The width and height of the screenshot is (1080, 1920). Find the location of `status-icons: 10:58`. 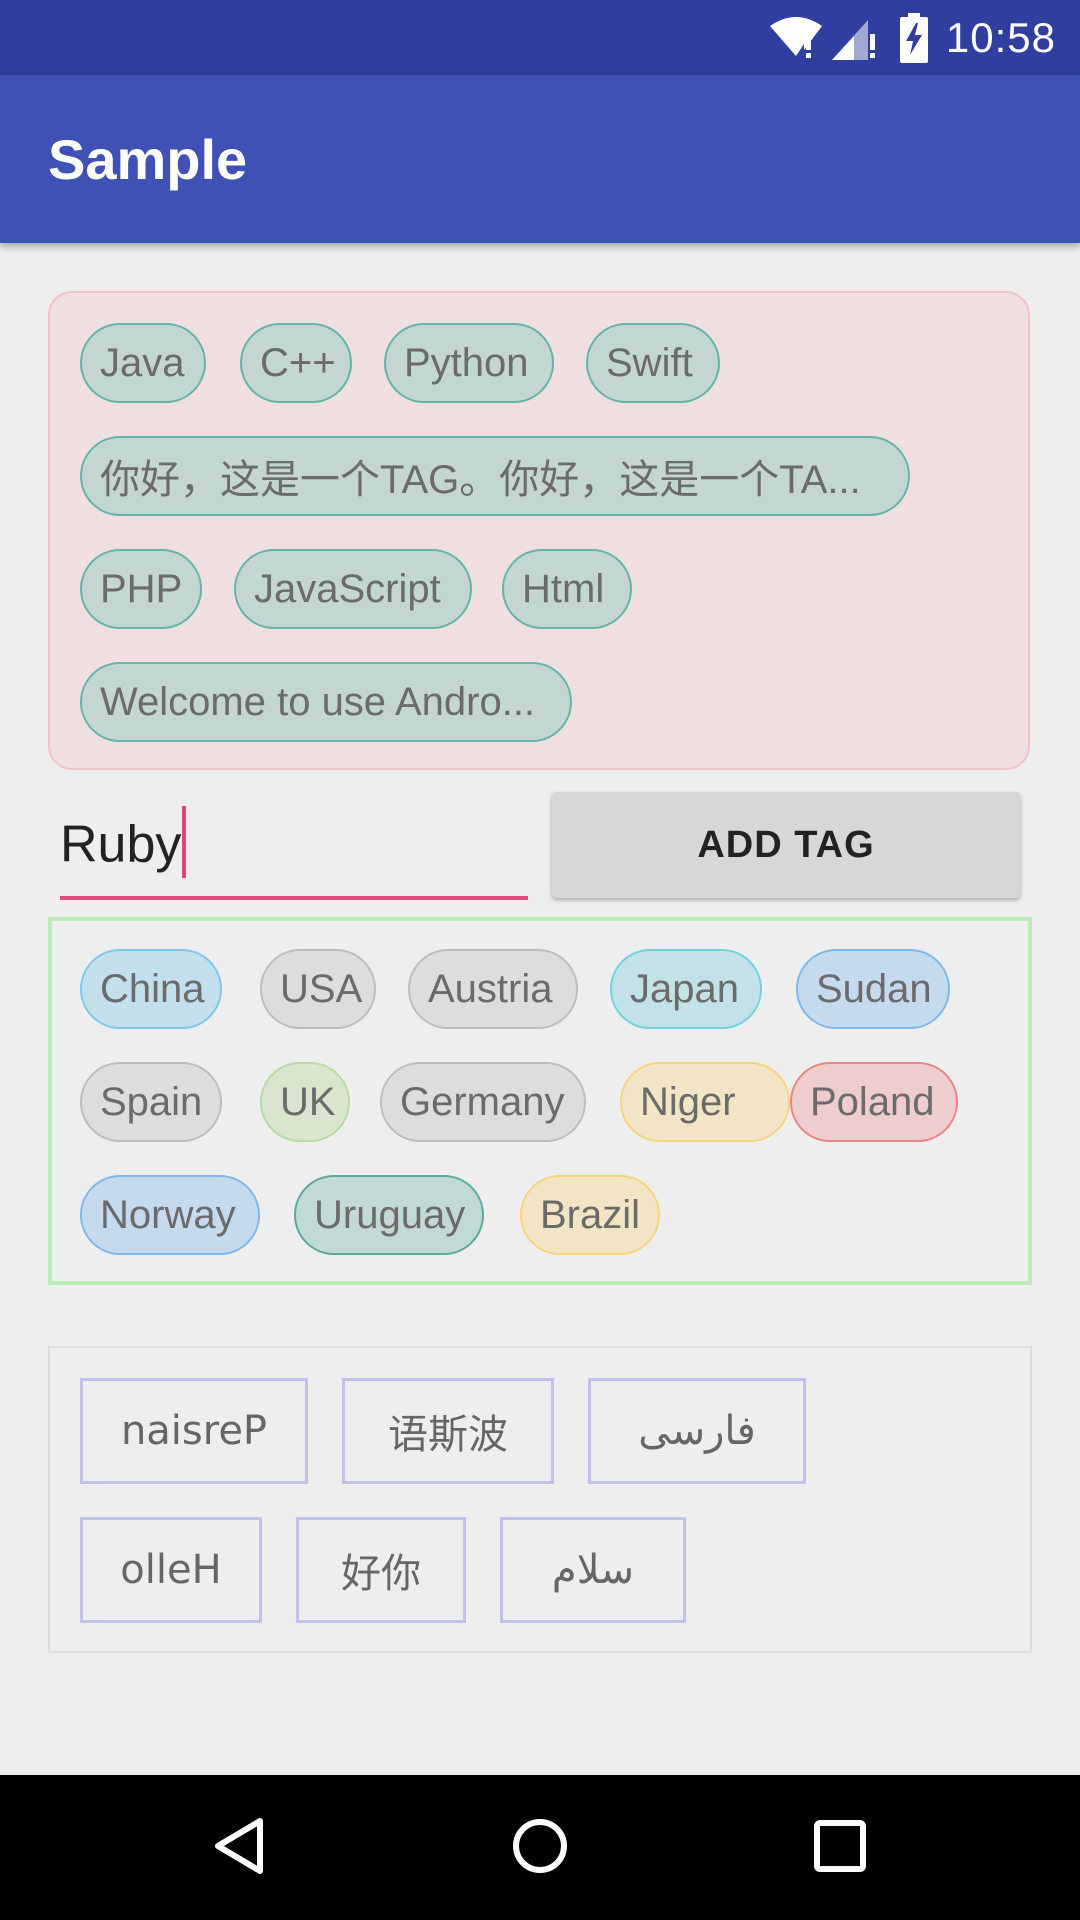

status-icons: 10:58 is located at coordinates (924, 37).